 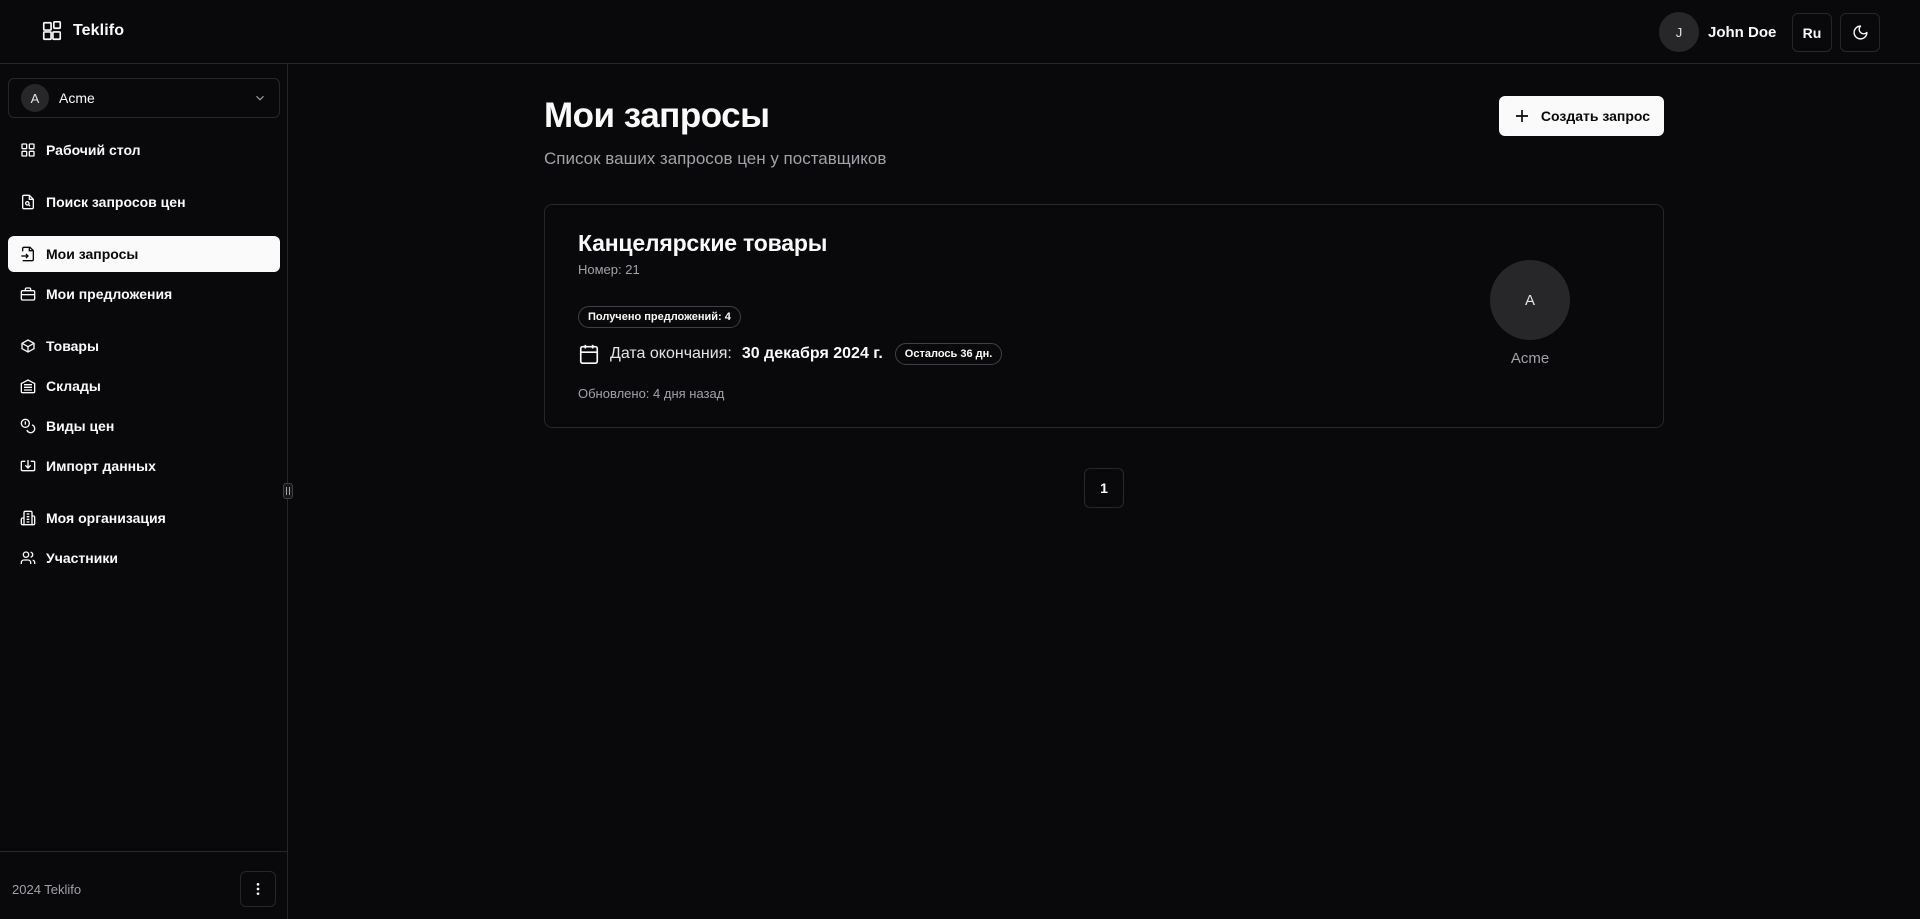 I want to click on sidebar-more-button, so click(x=258, y=889).